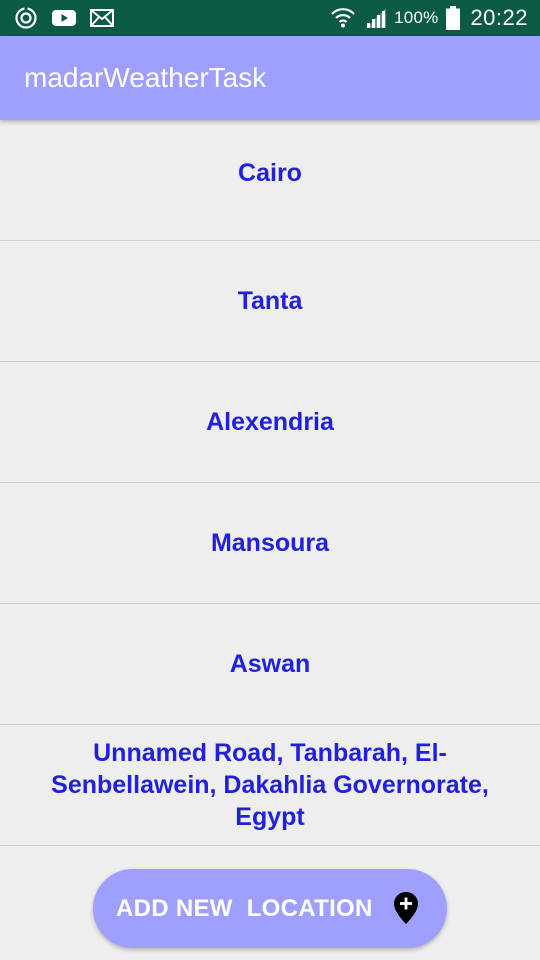 Image resolution: width=540 pixels, height=960 pixels. I want to click on location-item-aswan: Aswan, so click(270, 664).